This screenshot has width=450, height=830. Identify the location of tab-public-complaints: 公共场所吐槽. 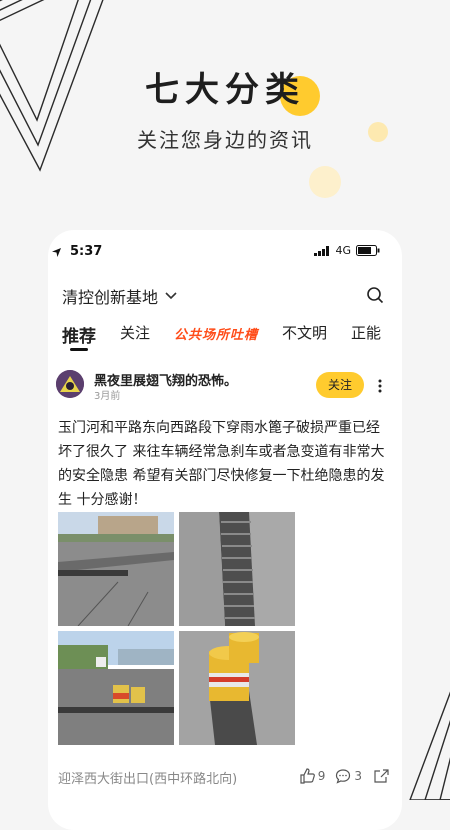
(216, 333).